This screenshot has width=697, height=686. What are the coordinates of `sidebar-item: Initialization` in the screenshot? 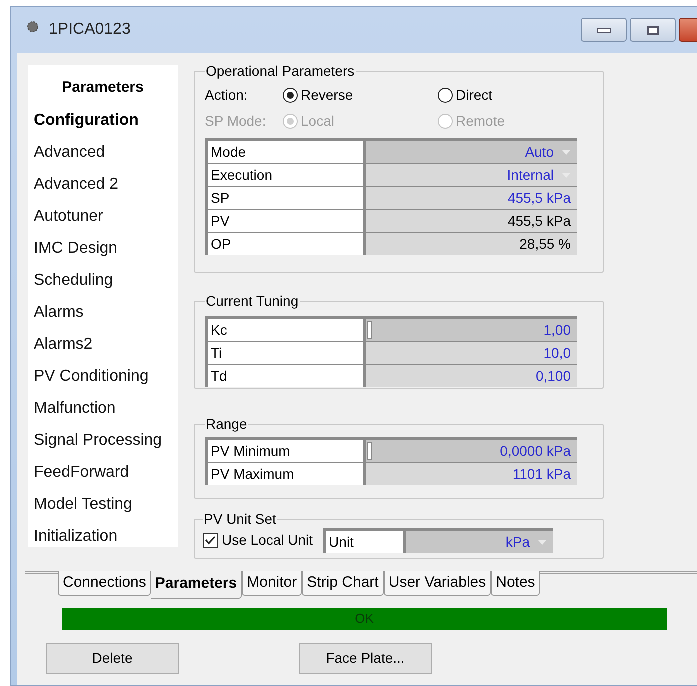 It's located at (103, 537).